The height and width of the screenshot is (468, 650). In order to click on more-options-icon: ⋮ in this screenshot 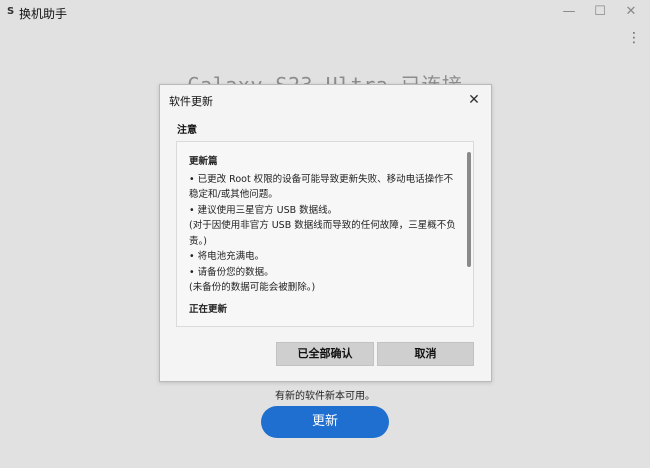, I will do `click(634, 38)`.